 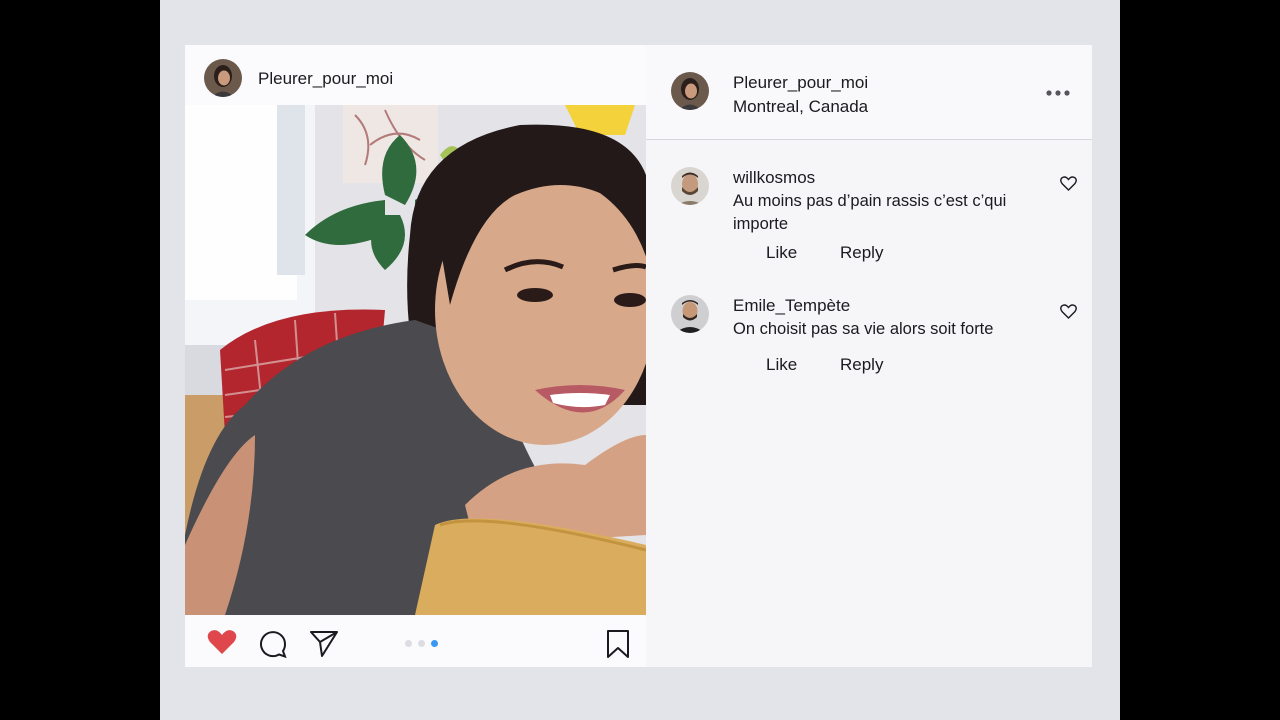 I want to click on comment-username: willkosmos, so click(x=774, y=178).